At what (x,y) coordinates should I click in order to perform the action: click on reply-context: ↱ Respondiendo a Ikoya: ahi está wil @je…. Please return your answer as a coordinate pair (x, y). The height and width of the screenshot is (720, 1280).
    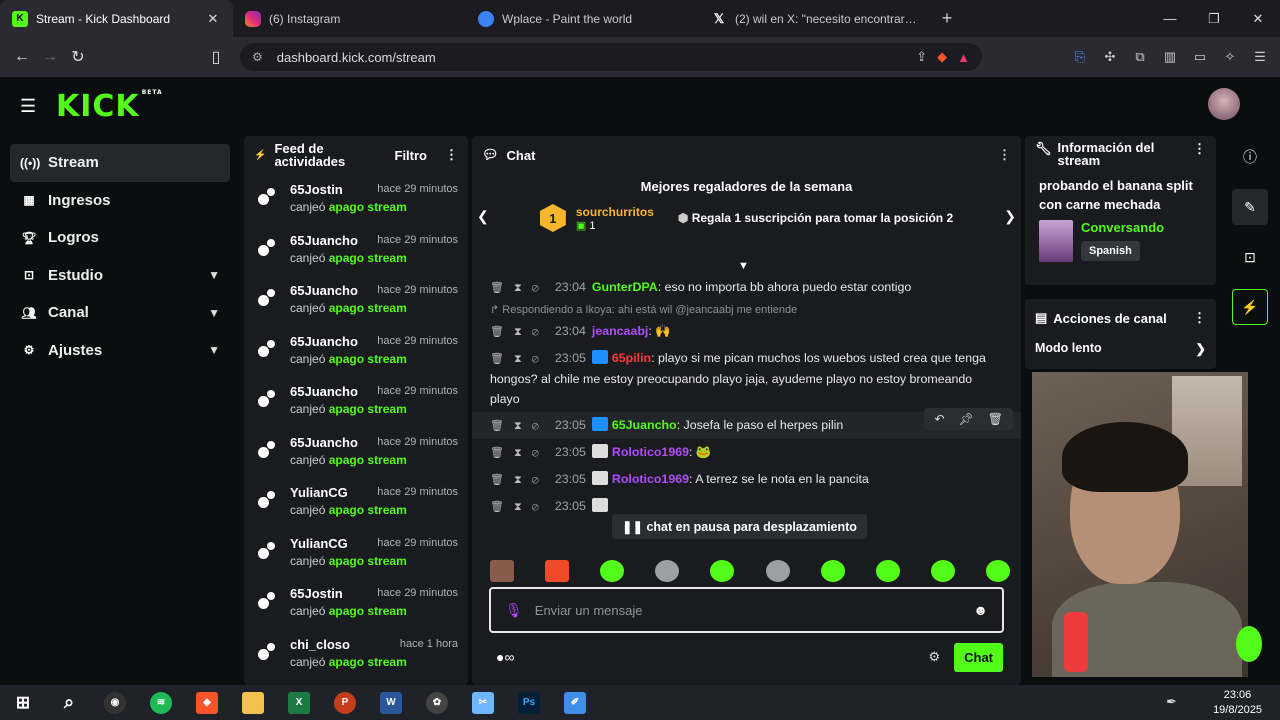
    Looking at the image, I should click on (746, 309).